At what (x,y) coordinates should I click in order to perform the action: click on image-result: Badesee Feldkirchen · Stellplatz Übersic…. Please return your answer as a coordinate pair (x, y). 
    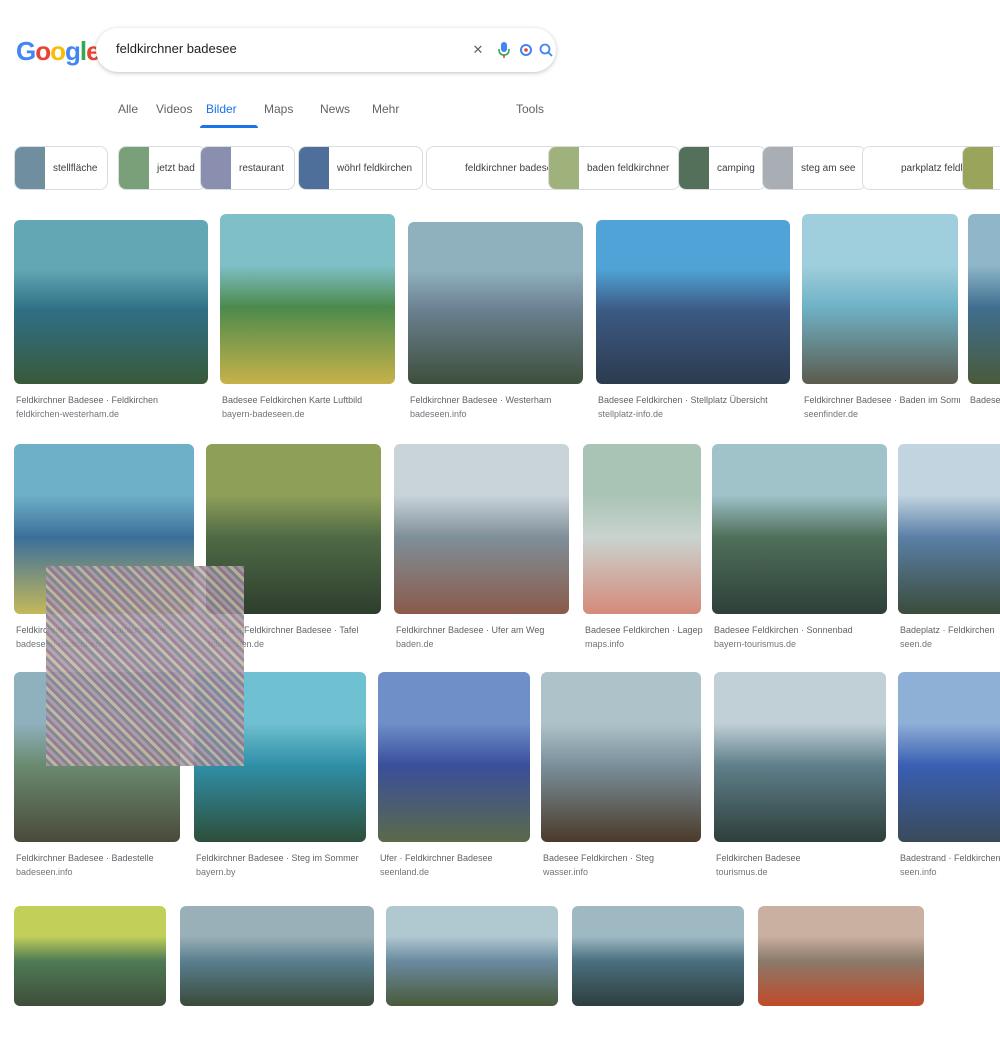
    Looking at the image, I should click on (693, 323).